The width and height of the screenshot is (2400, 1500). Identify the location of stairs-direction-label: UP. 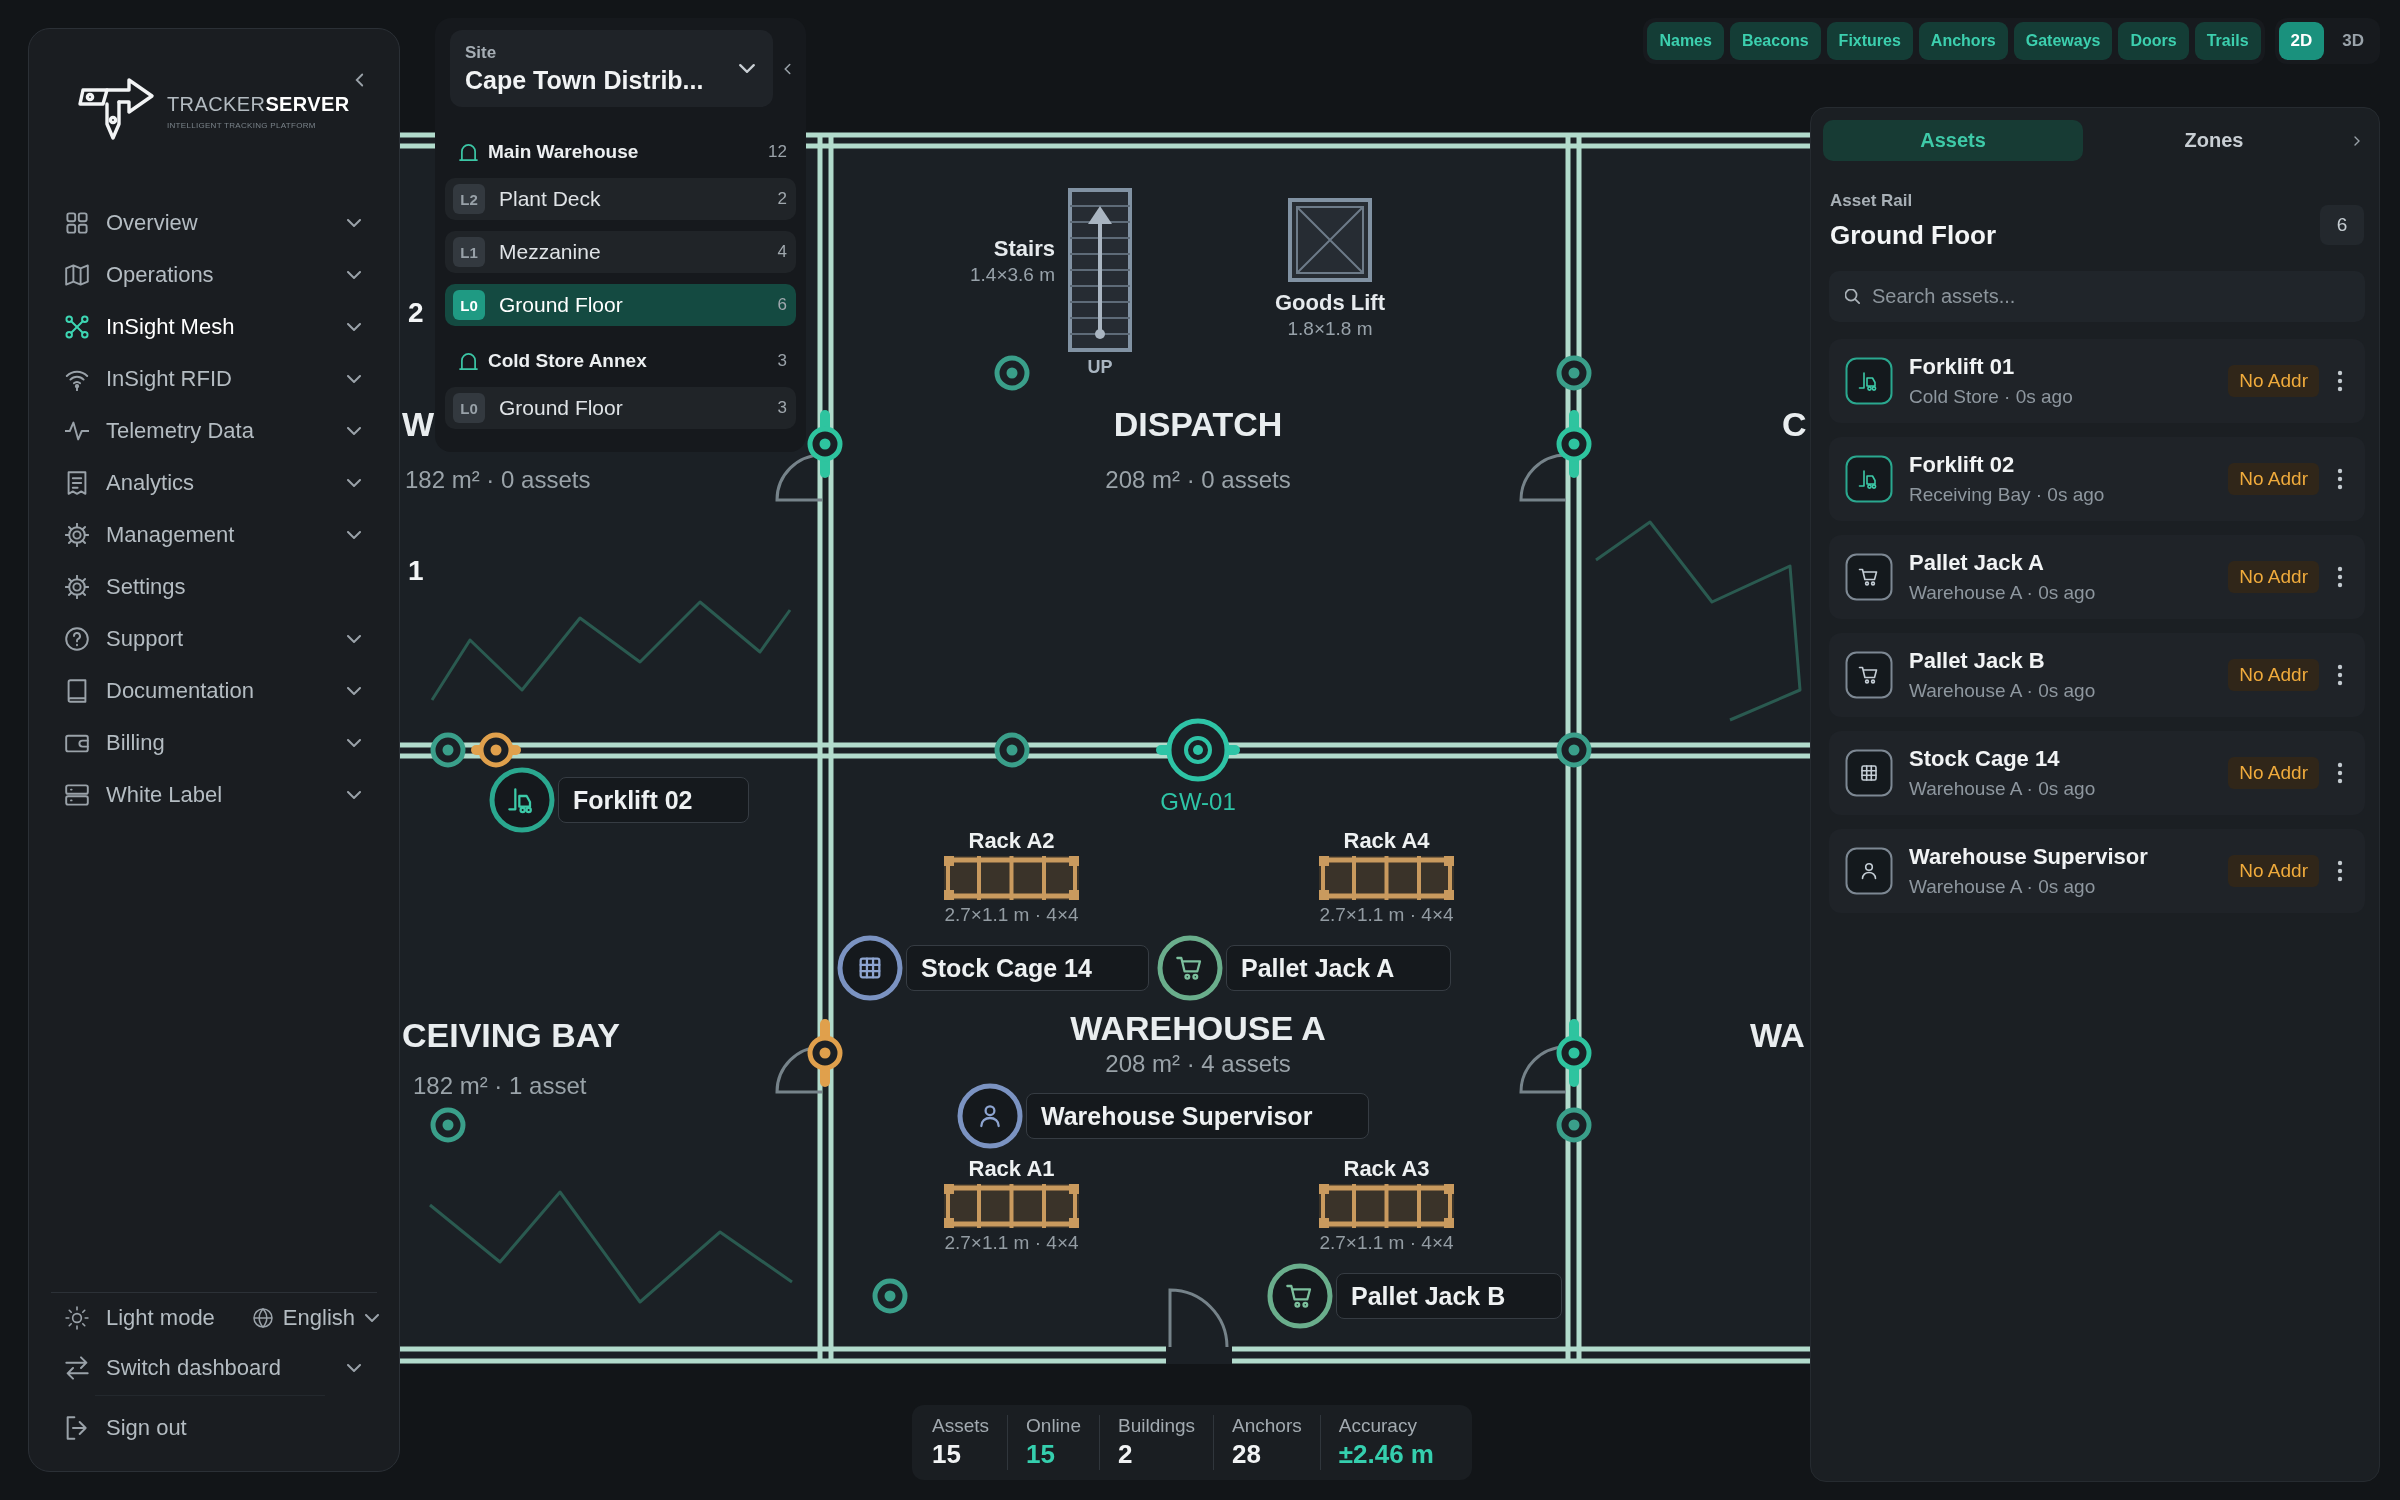
(1100, 367).